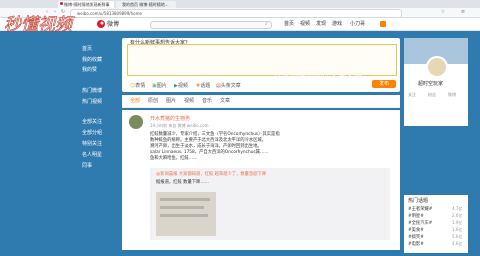 The image size is (480, 256). What do you see at coordinates (92, 90) in the screenshot?
I see `sidebar-item-hot: 热门微博` at bounding box center [92, 90].